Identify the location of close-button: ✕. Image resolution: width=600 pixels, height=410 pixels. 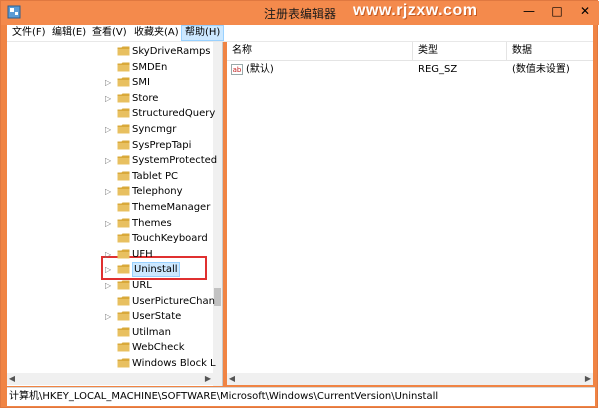
(585, 11).